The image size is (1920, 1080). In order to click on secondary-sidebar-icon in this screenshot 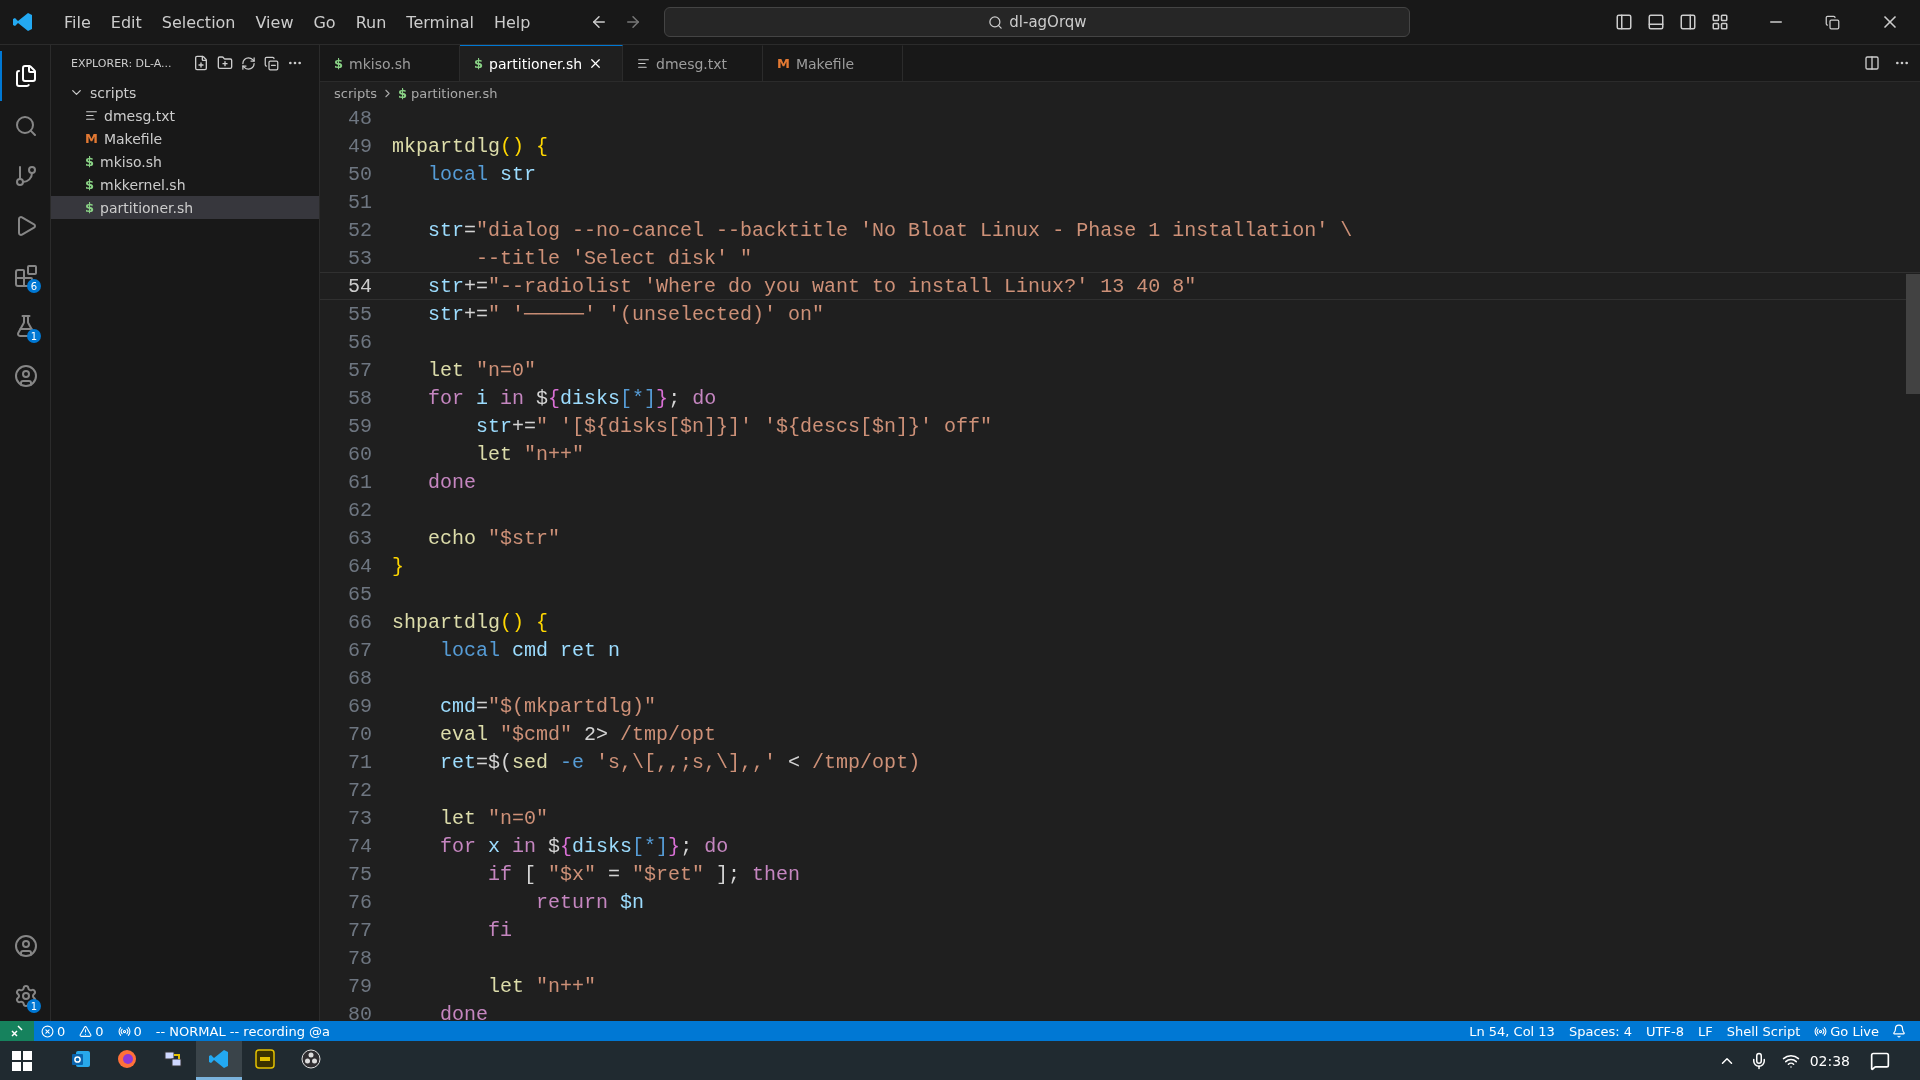, I will do `click(1688, 22)`.